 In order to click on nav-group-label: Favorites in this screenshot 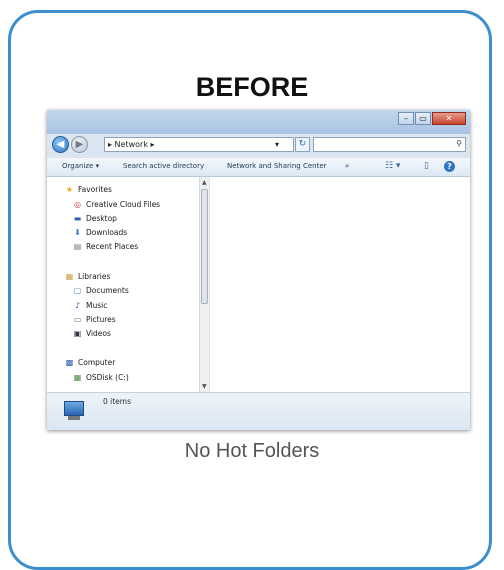, I will do `click(95, 189)`.